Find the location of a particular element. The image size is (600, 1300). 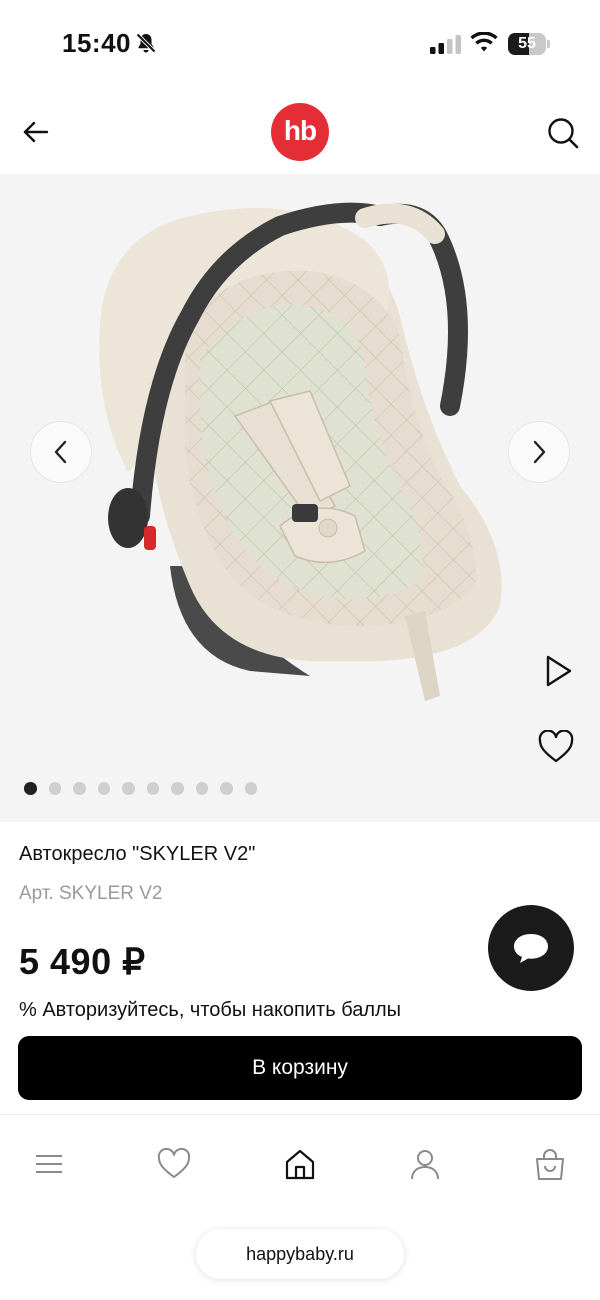

product-title: Автокресло "SKYLER V2" is located at coordinates (137, 854).